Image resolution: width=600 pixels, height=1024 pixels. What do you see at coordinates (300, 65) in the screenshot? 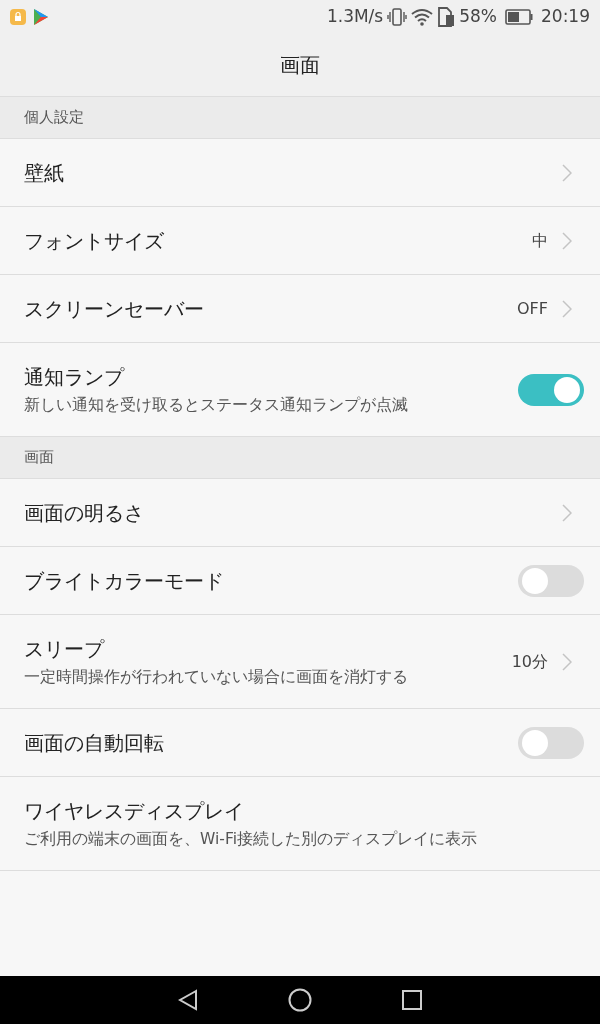
I see `page-title: 画面` at bounding box center [300, 65].